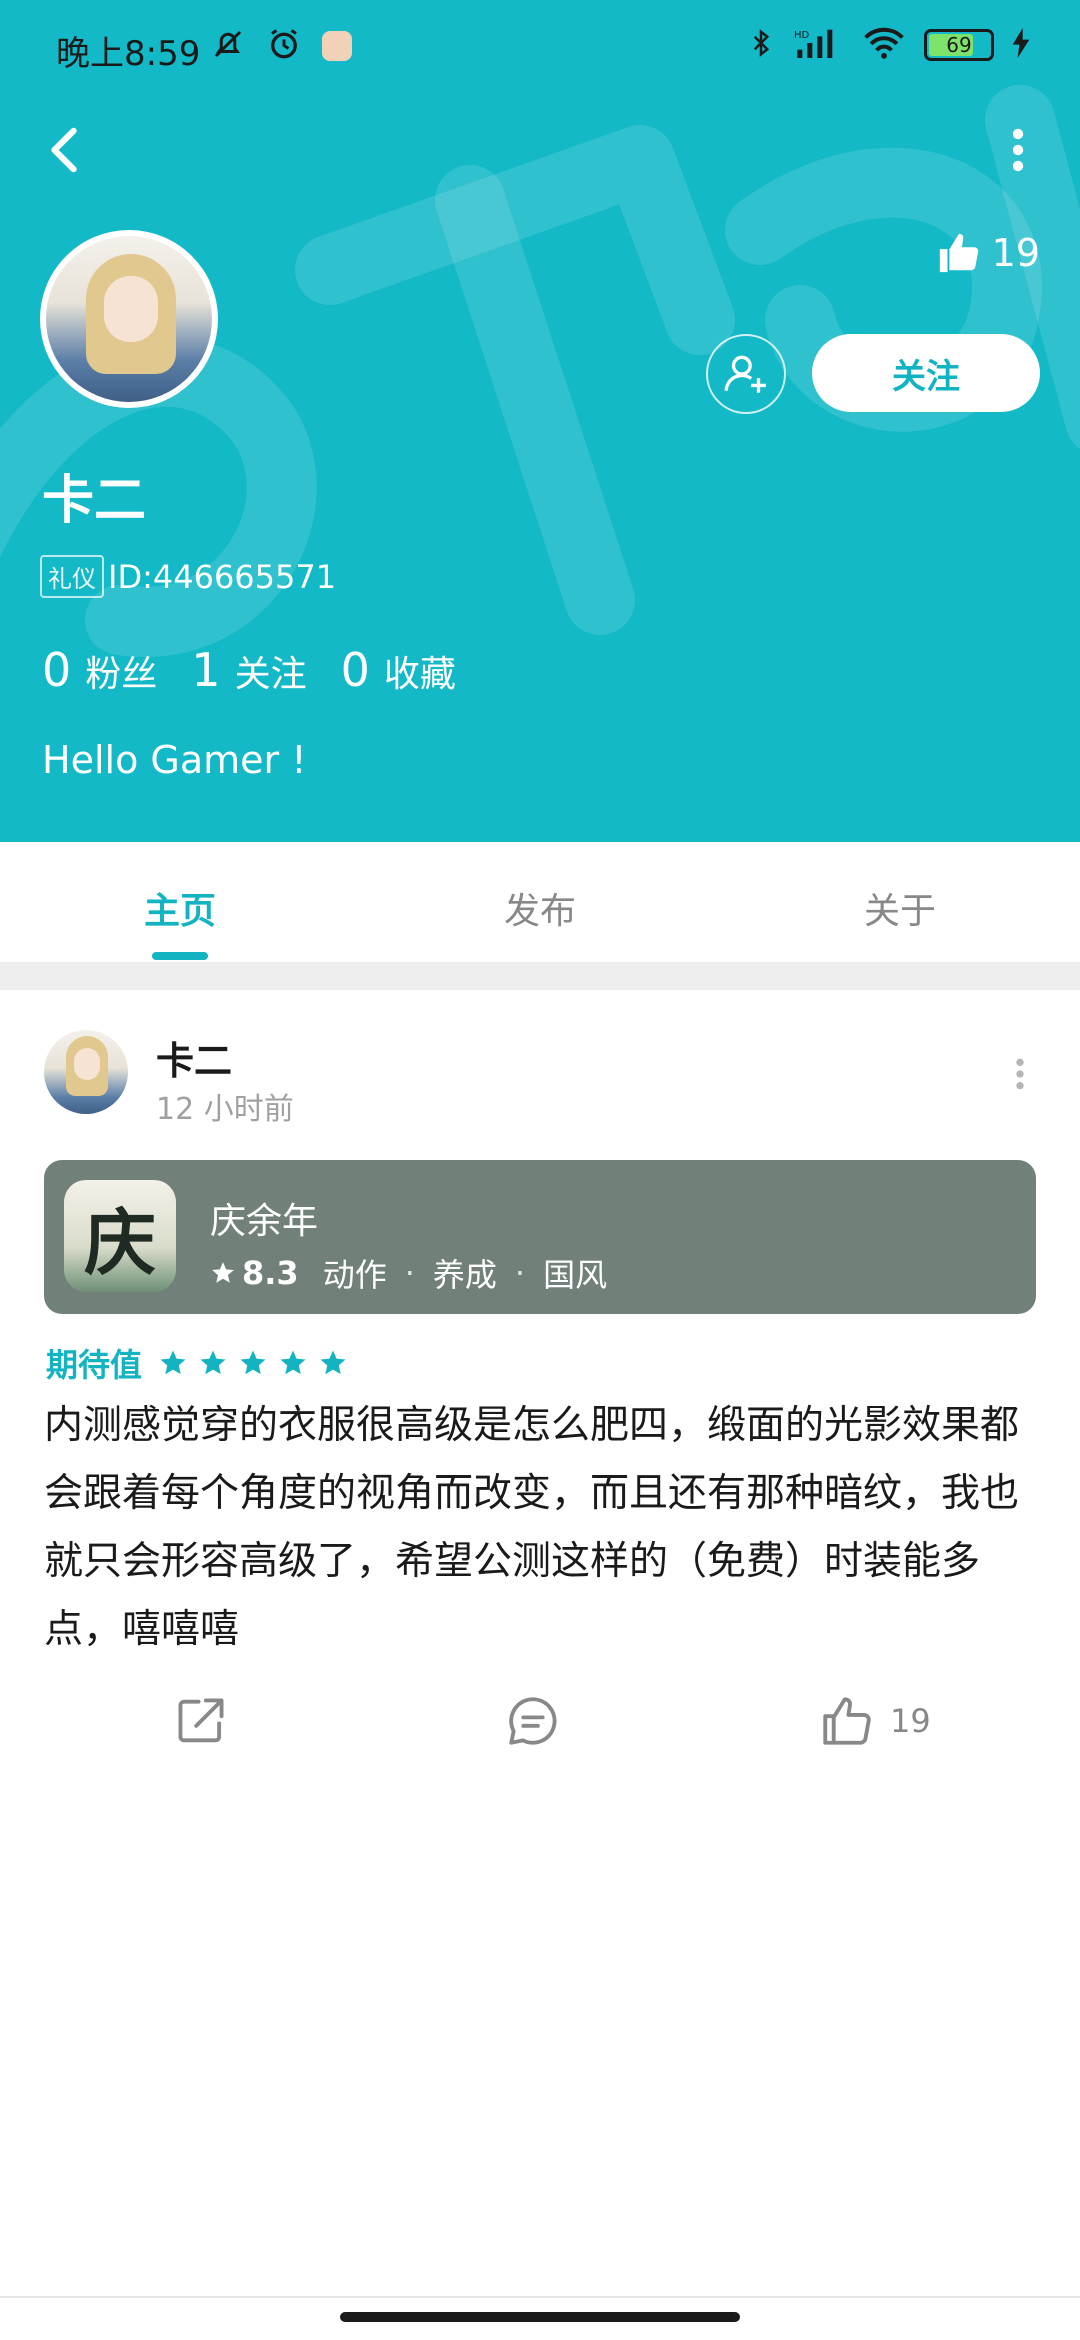 Image resolution: width=1080 pixels, height=2340 pixels. I want to click on profile-tabs: 主页 发布 关于, so click(540, 902).